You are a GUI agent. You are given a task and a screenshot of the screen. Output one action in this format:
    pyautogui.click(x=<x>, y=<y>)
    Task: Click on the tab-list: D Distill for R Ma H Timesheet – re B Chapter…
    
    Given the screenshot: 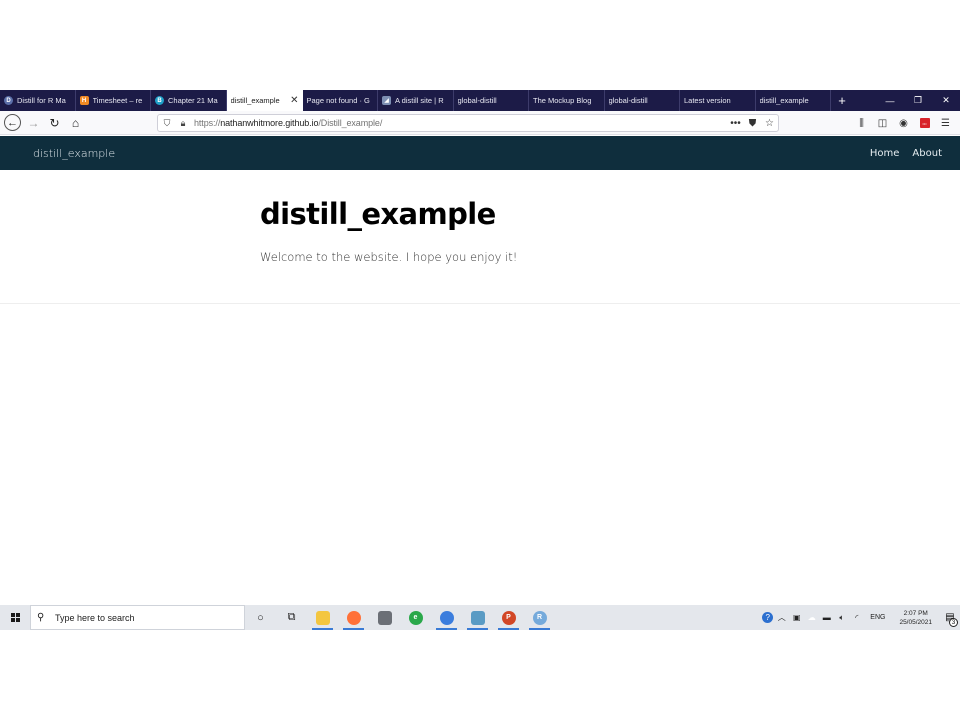 What is the action you would take?
    pyautogui.click(x=415, y=100)
    